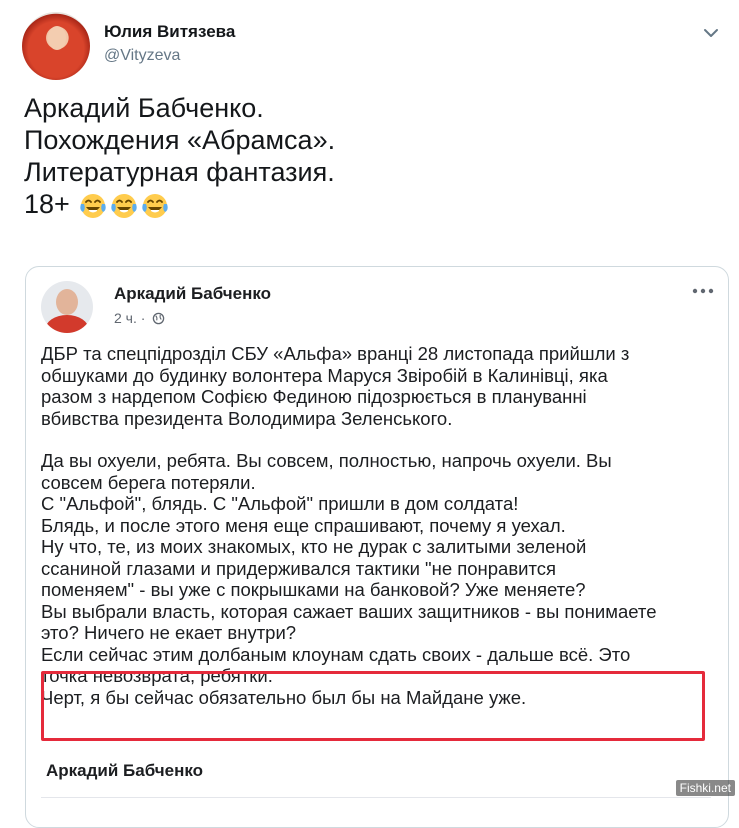 This screenshot has width=739, height=828. Describe the element at coordinates (703, 291) in the screenshot. I see `more-options-icon` at that location.